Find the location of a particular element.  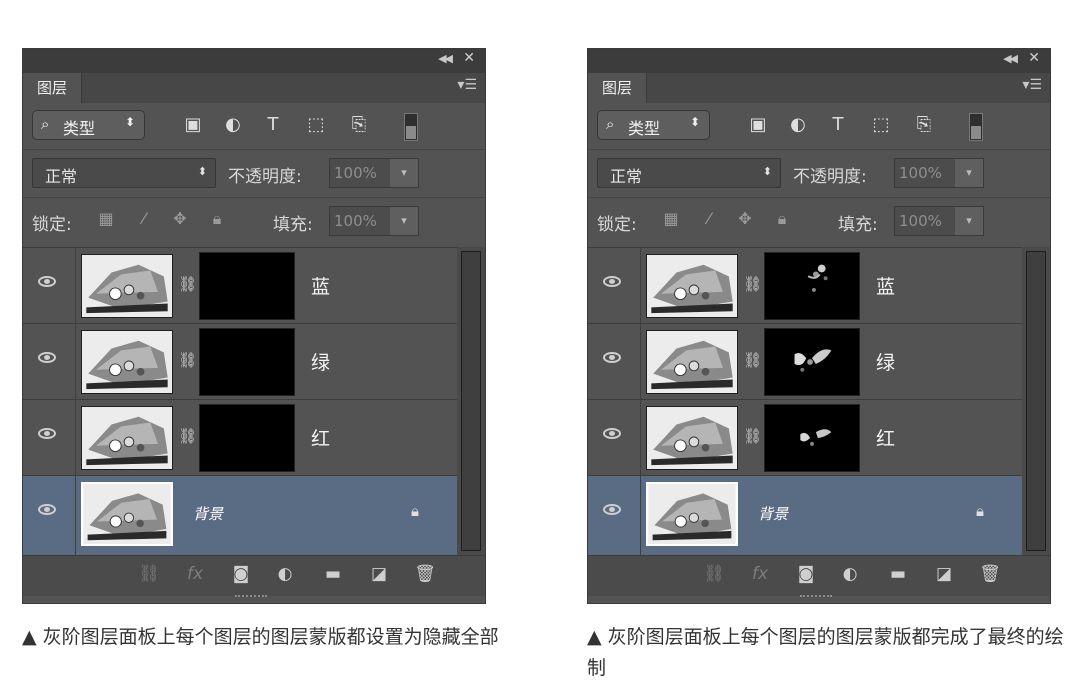

tab-layers: 图层 is located at coordinates (617, 88).